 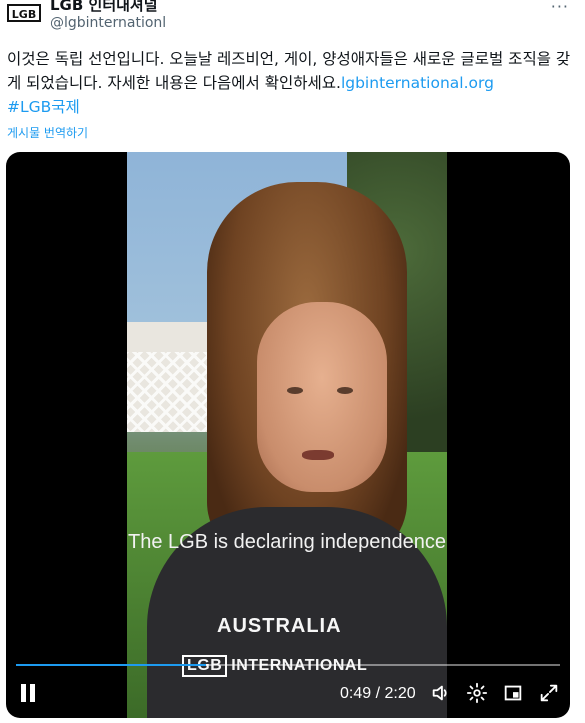 I want to click on person-face, so click(x=322, y=397).